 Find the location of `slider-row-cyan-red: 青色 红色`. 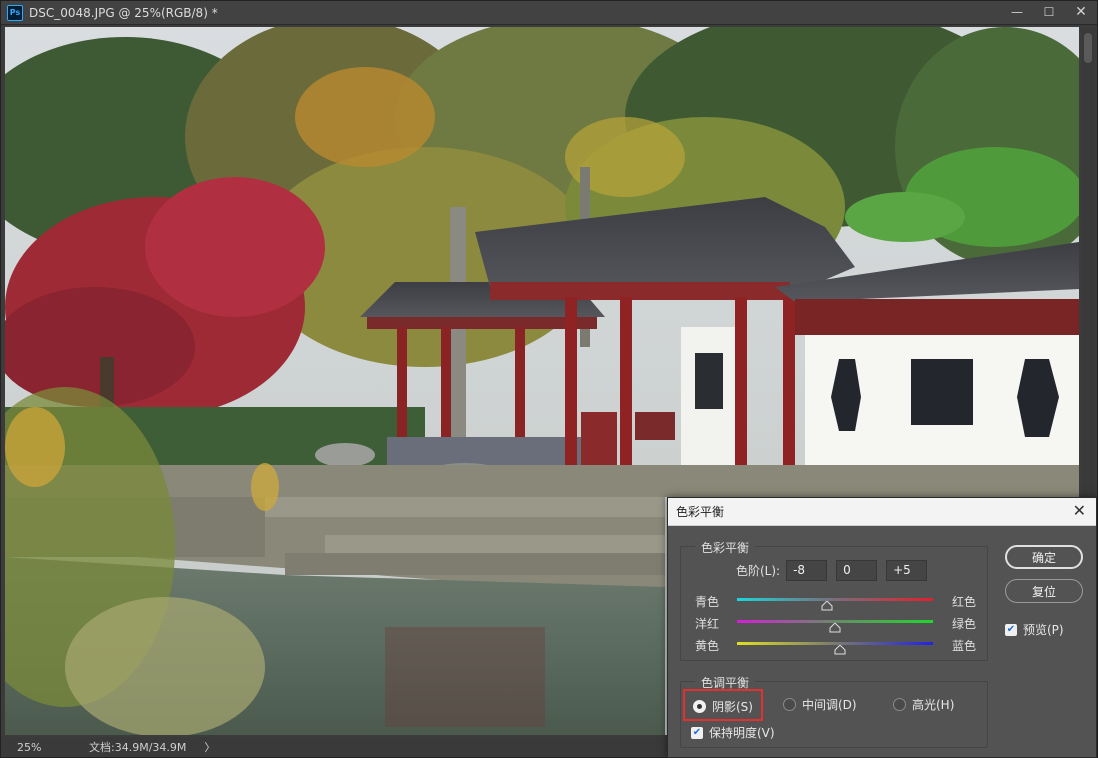

slider-row-cyan-red: 青色 红色 is located at coordinates (835, 601).